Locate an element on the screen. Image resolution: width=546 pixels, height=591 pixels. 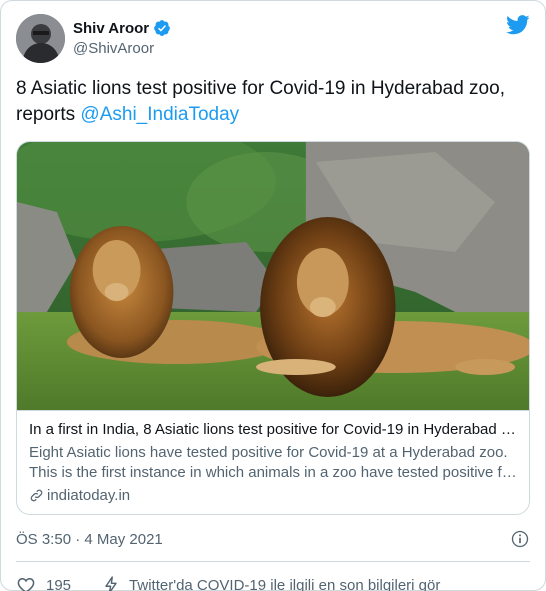
link-icon is located at coordinates (36, 495).